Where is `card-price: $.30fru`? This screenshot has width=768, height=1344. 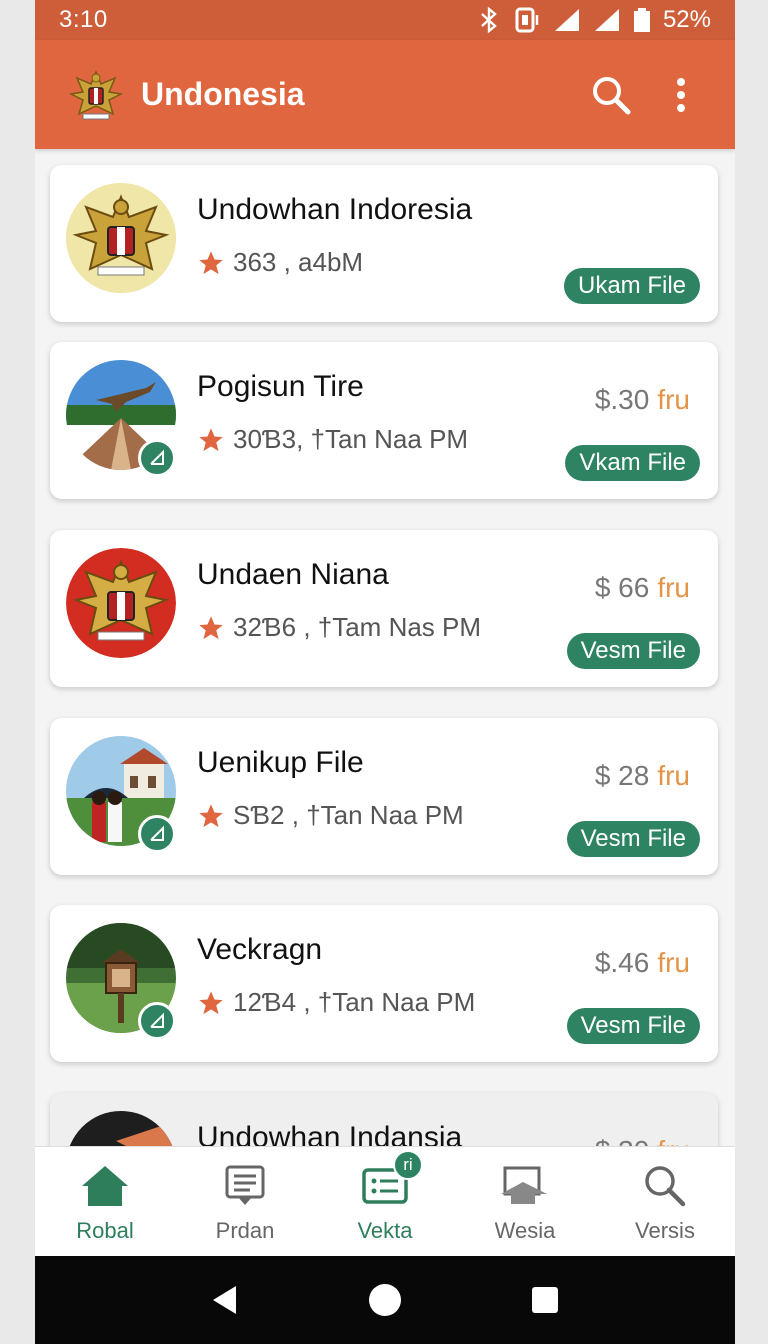
card-price: $.30fru is located at coordinates (642, 400).